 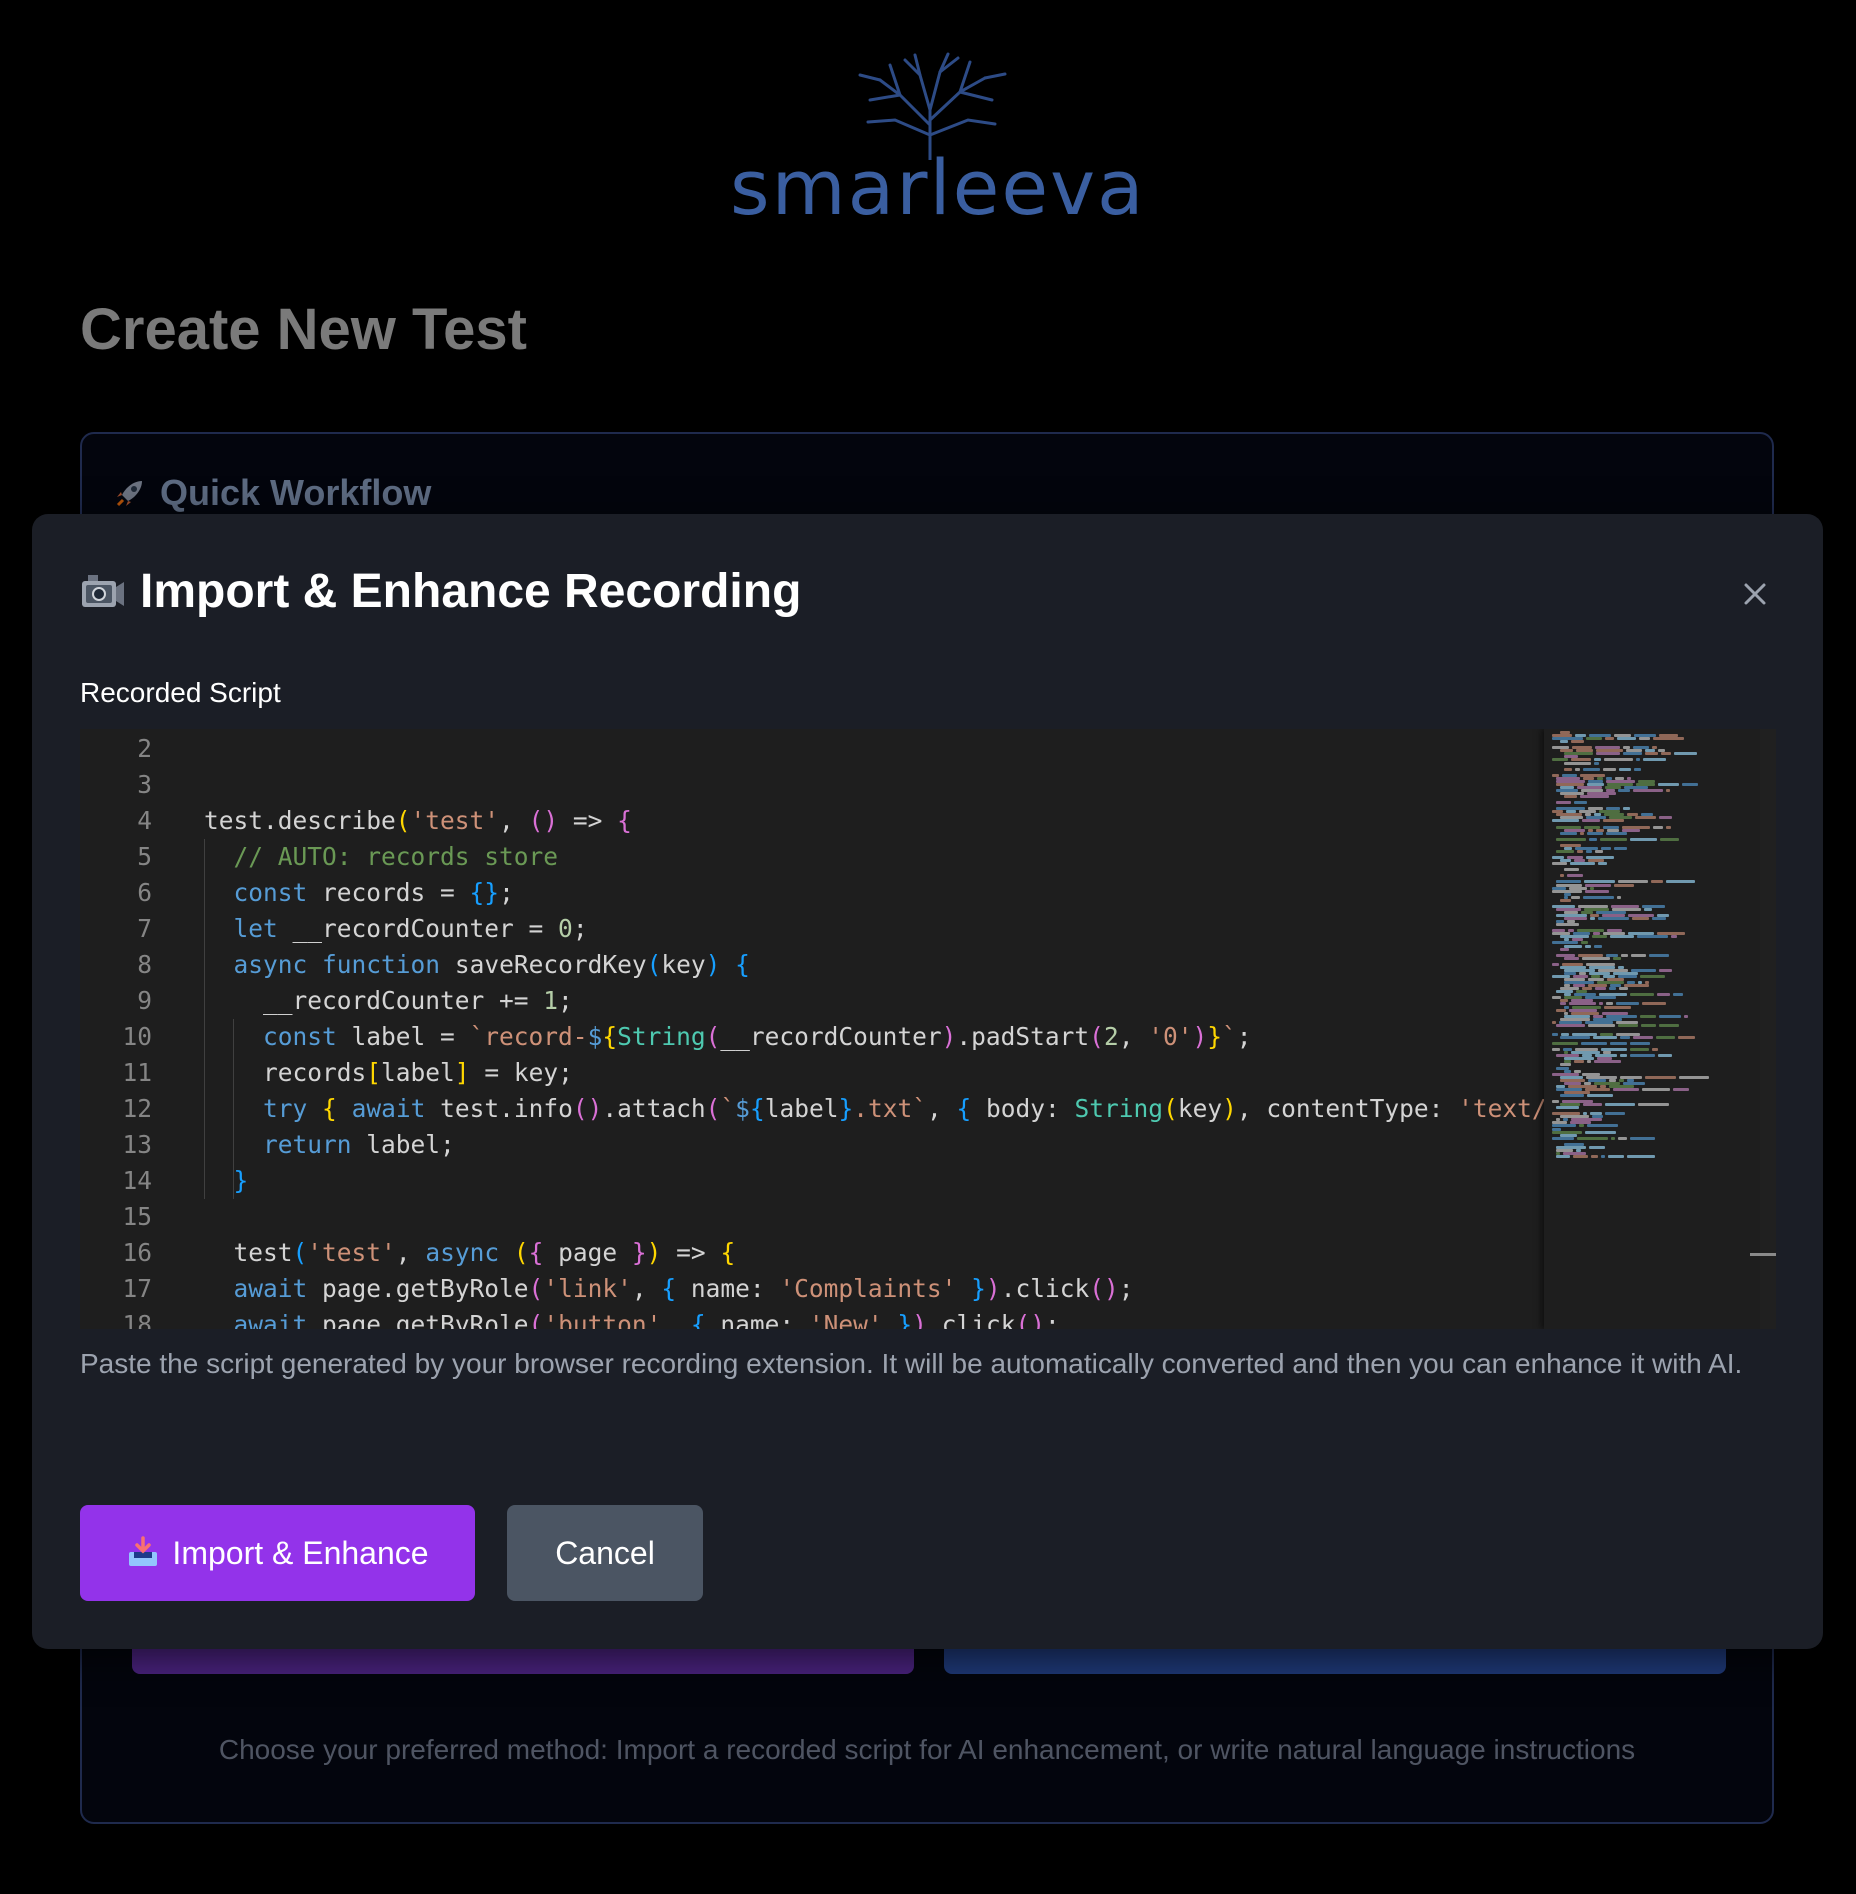 What do you see at coordinates (137, 1216) in the screenshot?
I see `line-number: 15` at bounding box center [137, 1216].